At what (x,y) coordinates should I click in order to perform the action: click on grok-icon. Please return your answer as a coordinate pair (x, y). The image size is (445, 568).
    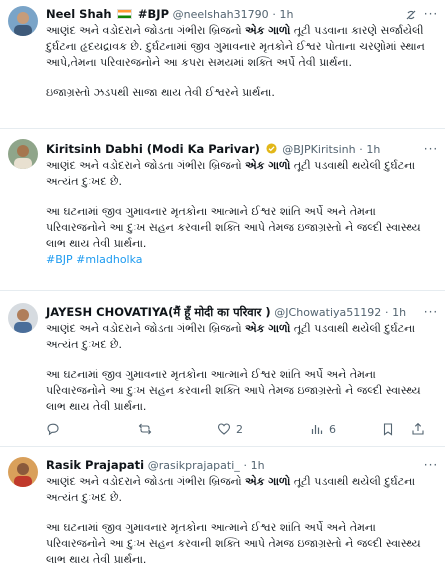
    Looking at the image, I should click on (411, 15).